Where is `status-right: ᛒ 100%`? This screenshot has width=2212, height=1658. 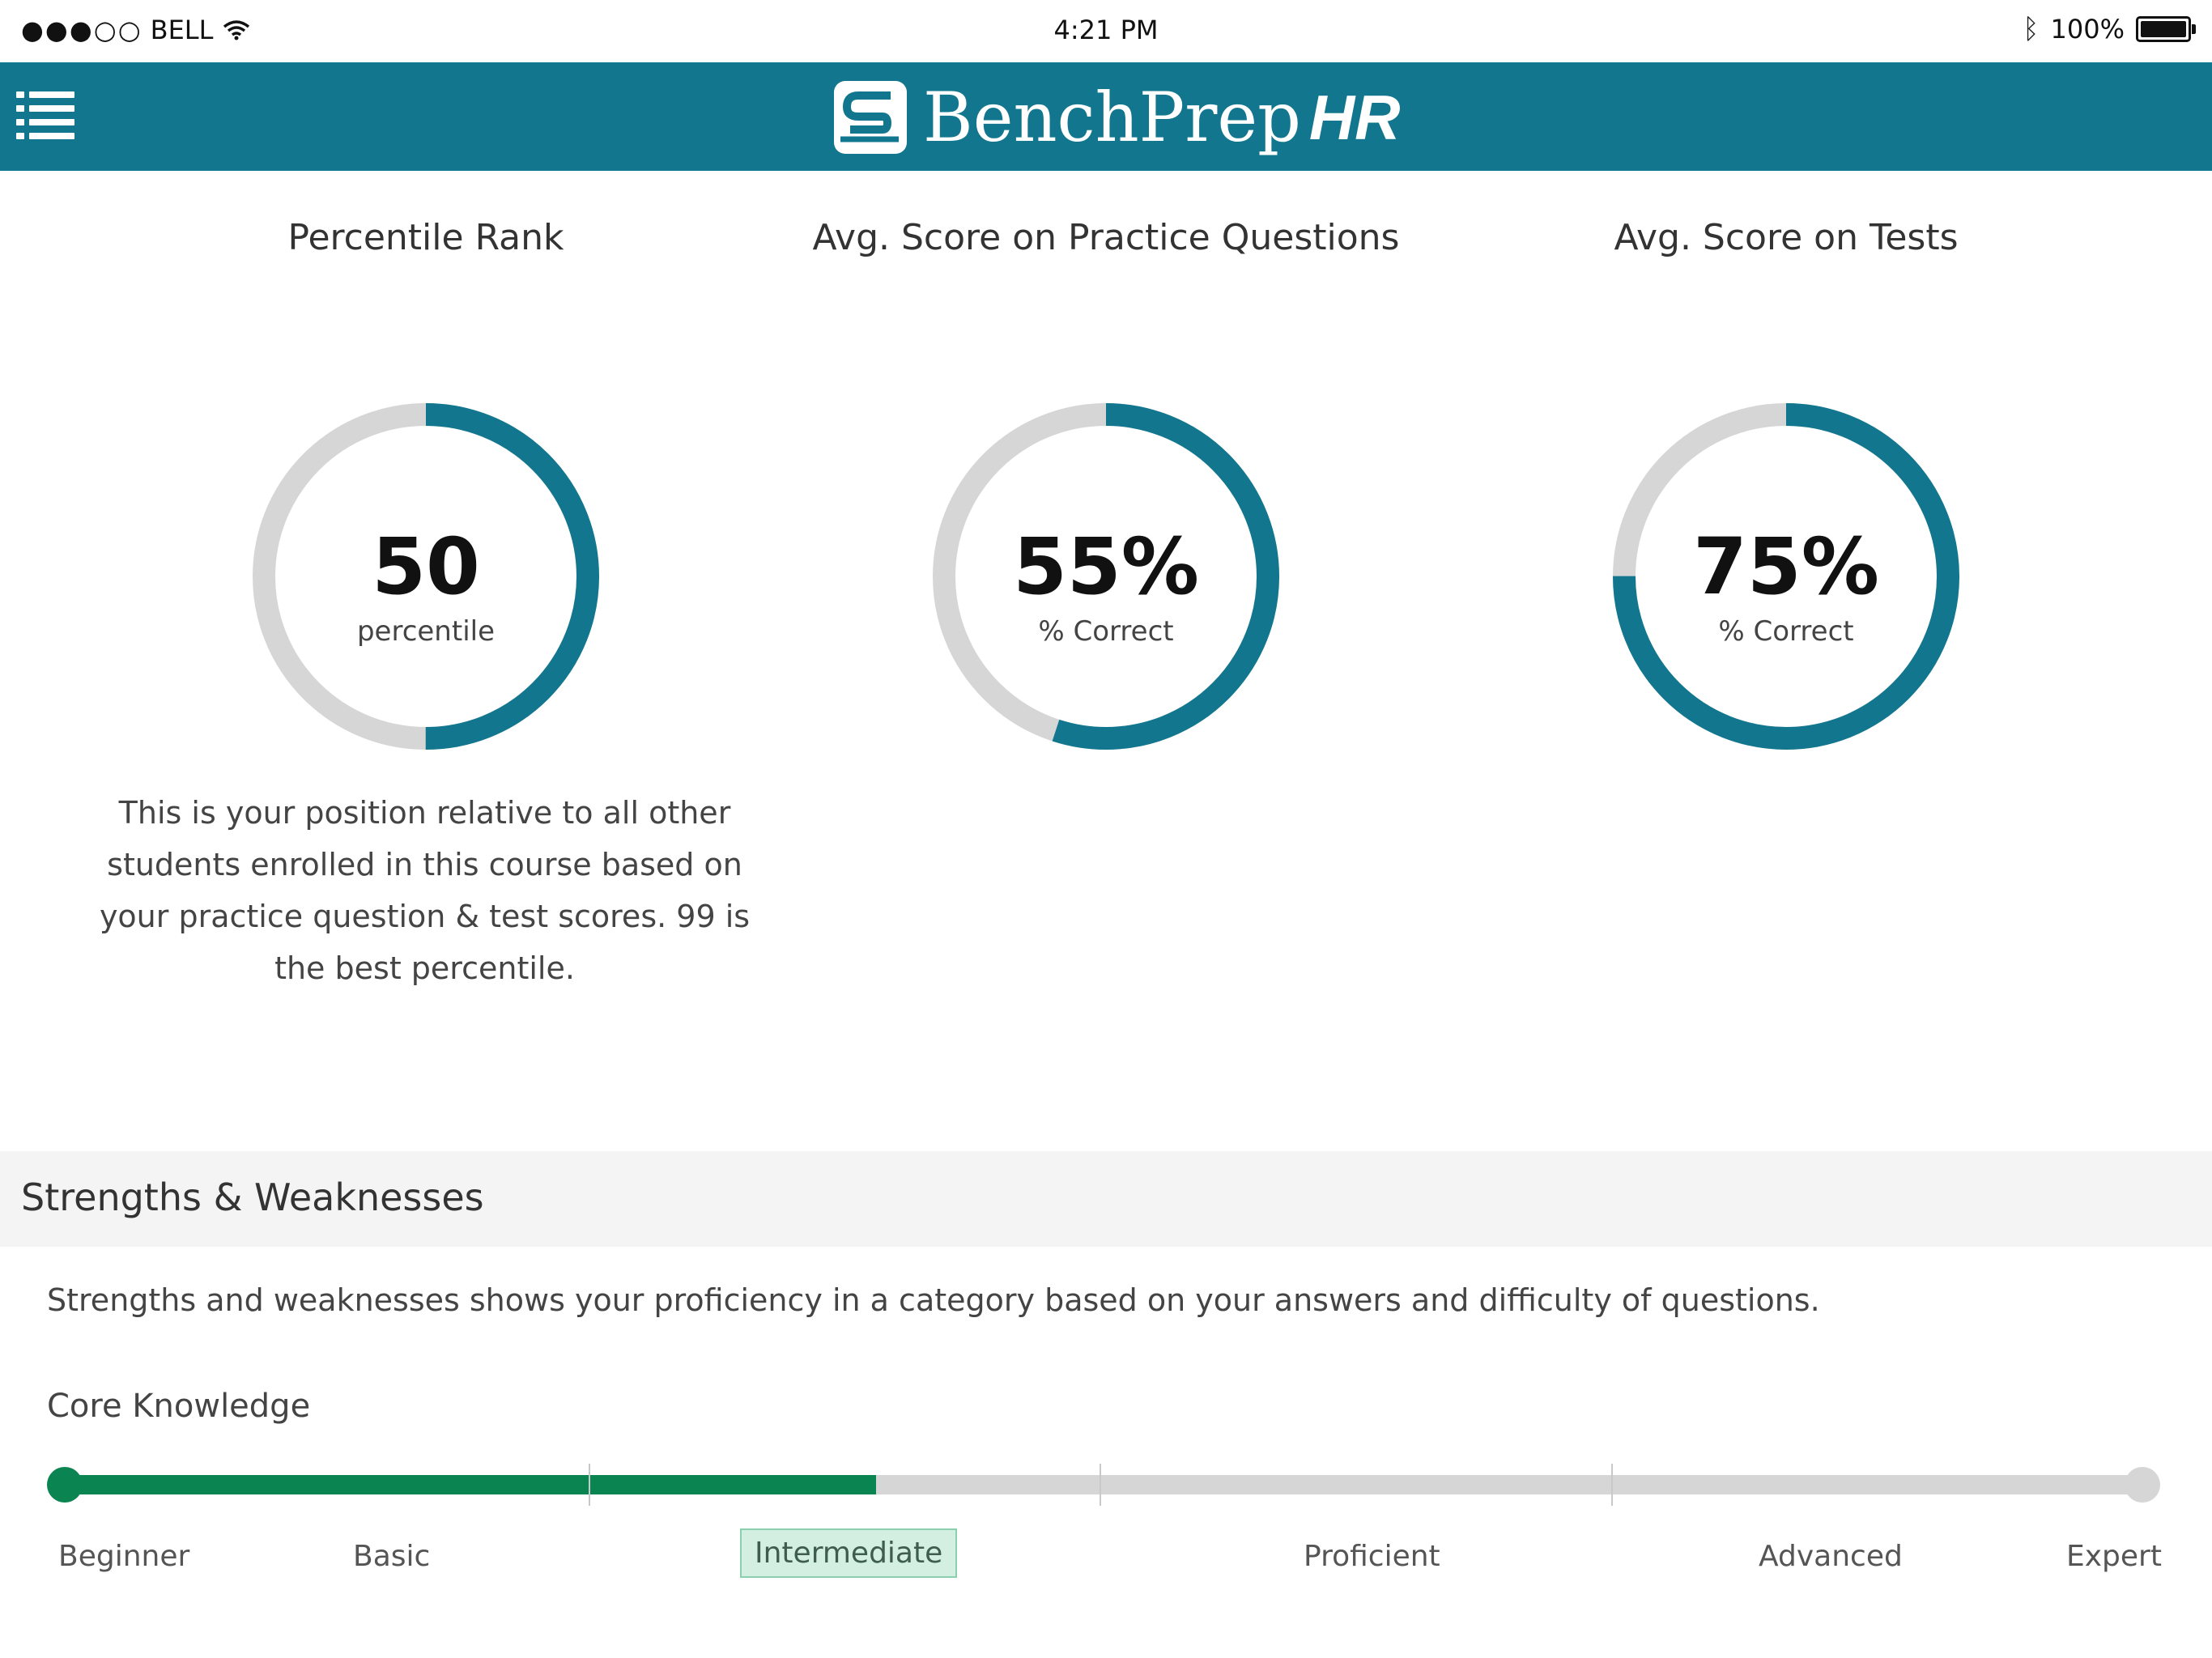 status-right: ᛒ 100% is located at coordinates (2110, 29).